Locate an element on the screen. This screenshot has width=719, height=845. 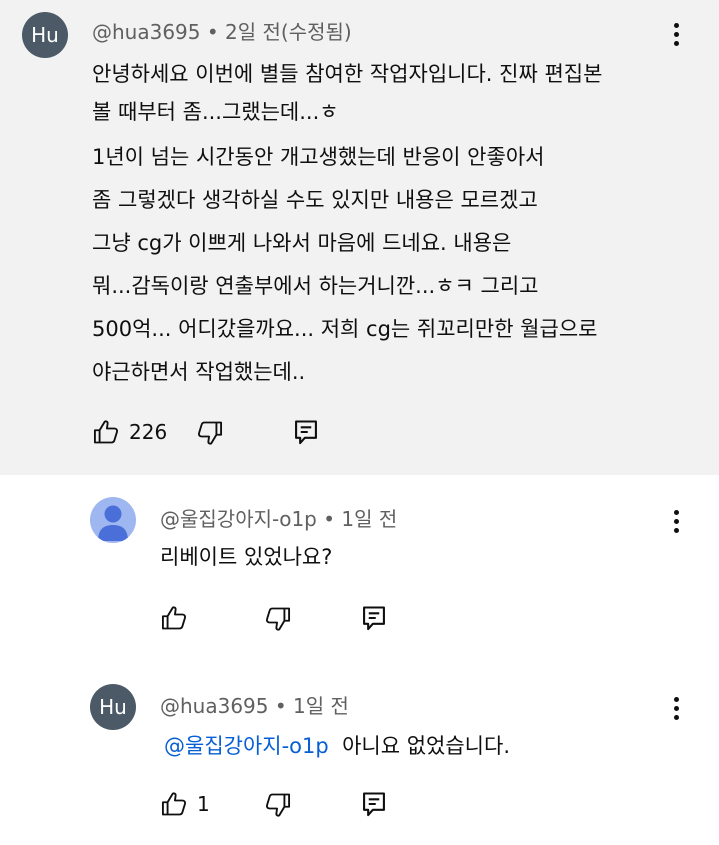
comment-text: @울집강아지-o1p 아니요 없었습니다. is located at coordinates (337, 745).